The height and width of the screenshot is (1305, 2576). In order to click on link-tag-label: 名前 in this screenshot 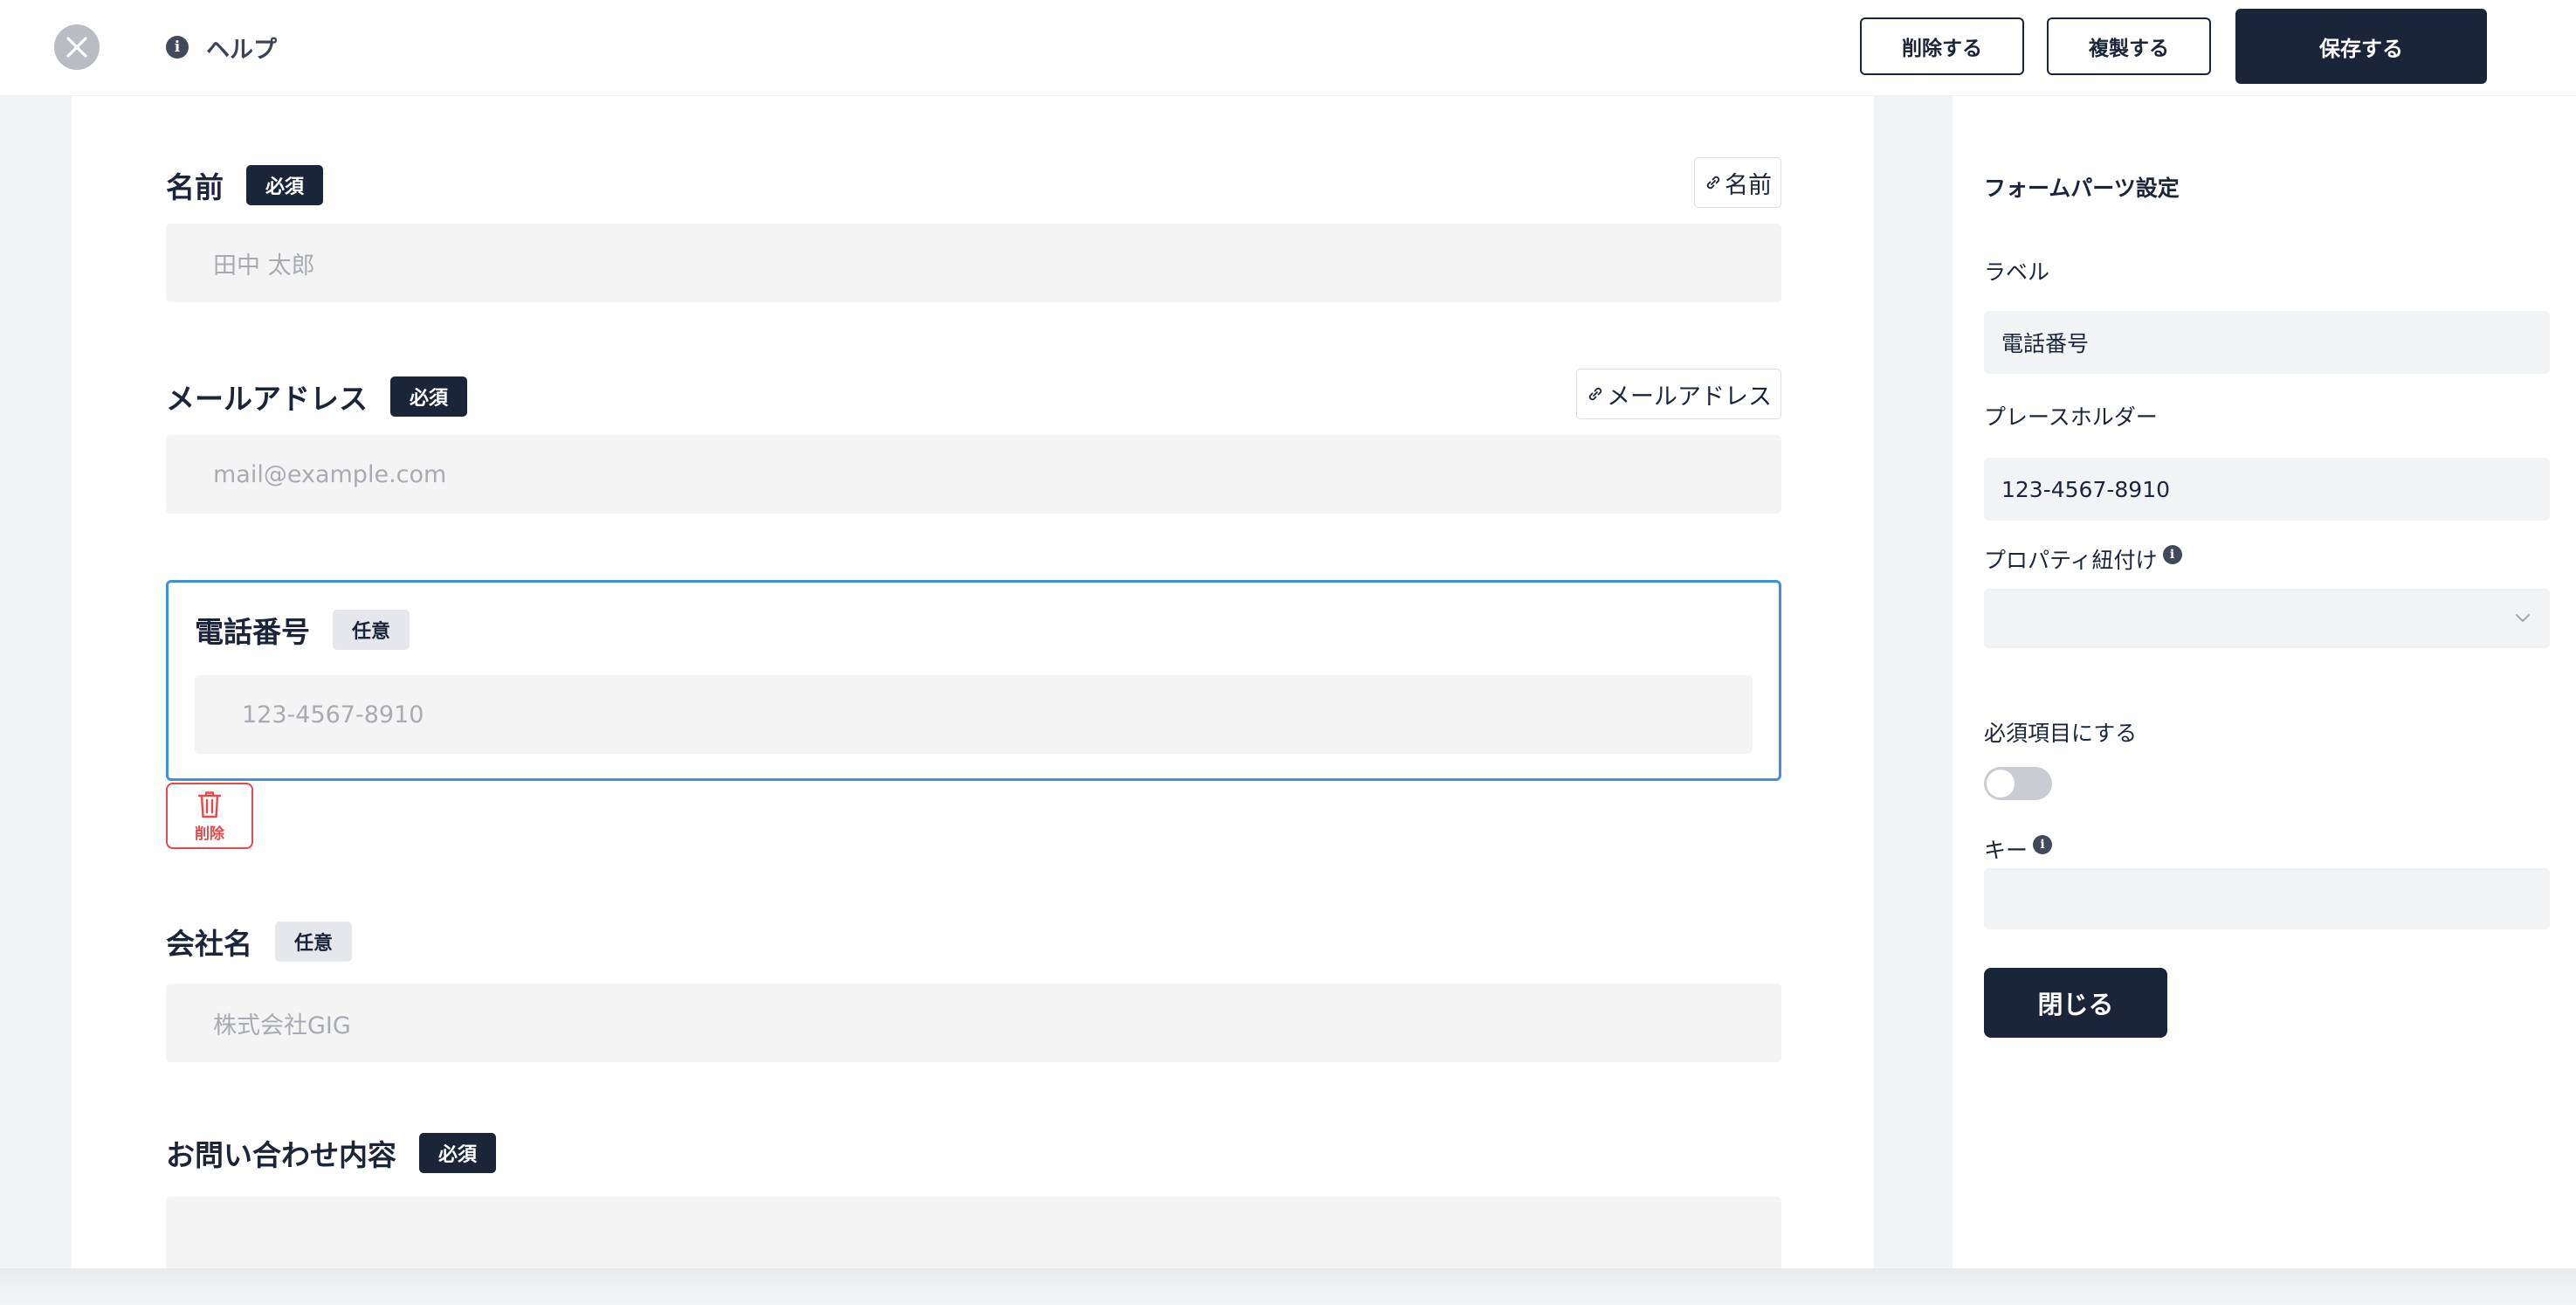, I will do `click(1748, 185)`.